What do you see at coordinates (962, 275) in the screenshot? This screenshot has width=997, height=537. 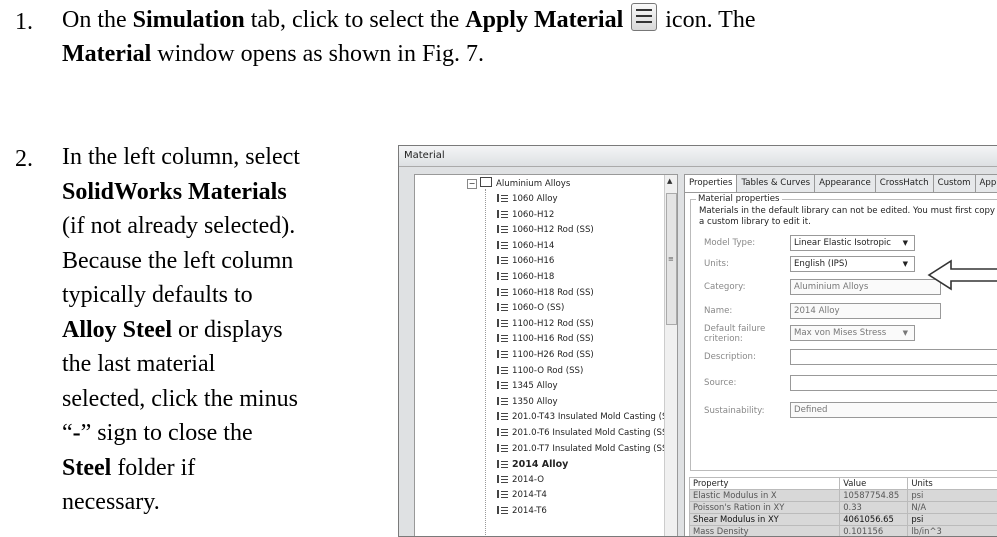 I see `pointer-arrow-icon` at bounding box center [962, 275].